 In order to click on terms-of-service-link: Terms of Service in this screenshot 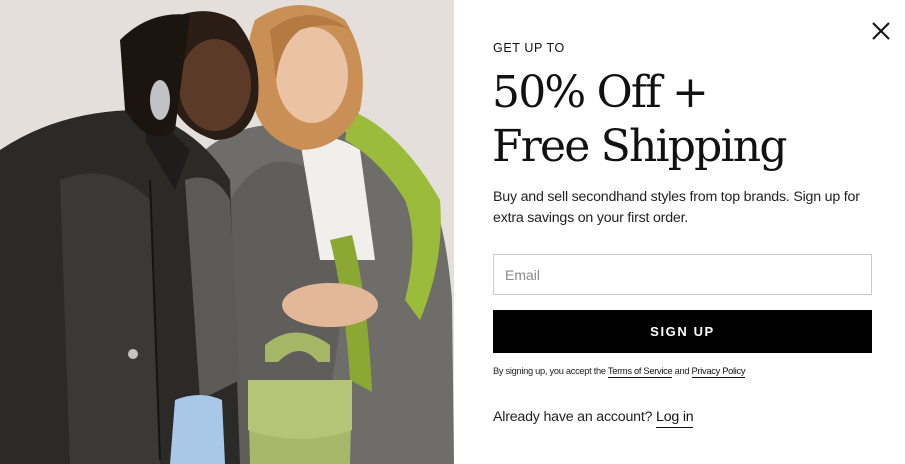, I will do `click(640, 372)`.